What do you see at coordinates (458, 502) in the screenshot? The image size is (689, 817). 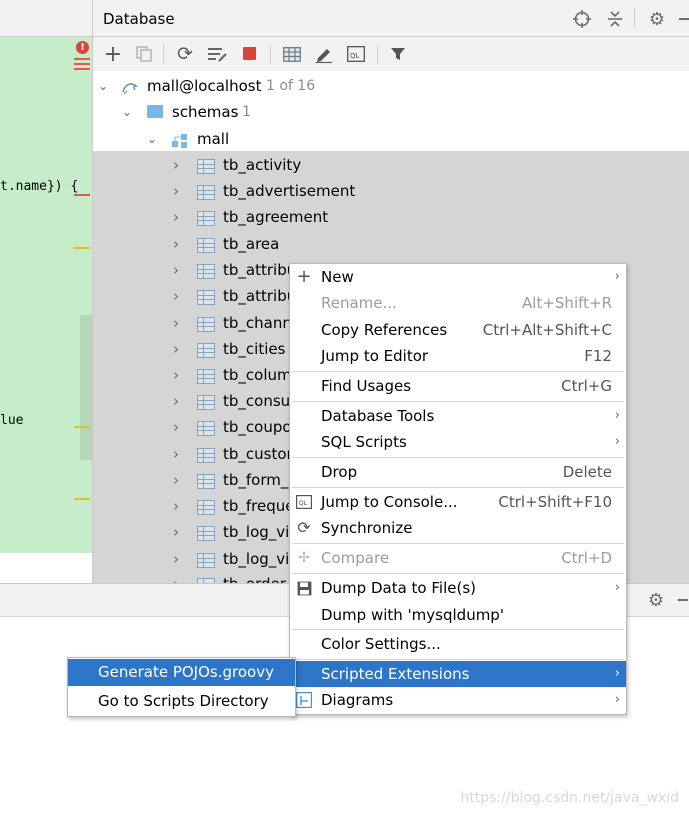 I see `menu-item-jump-to-console: QL Jump to Console... Ctrl+Shift+F10` at bounding box center [458, 502].